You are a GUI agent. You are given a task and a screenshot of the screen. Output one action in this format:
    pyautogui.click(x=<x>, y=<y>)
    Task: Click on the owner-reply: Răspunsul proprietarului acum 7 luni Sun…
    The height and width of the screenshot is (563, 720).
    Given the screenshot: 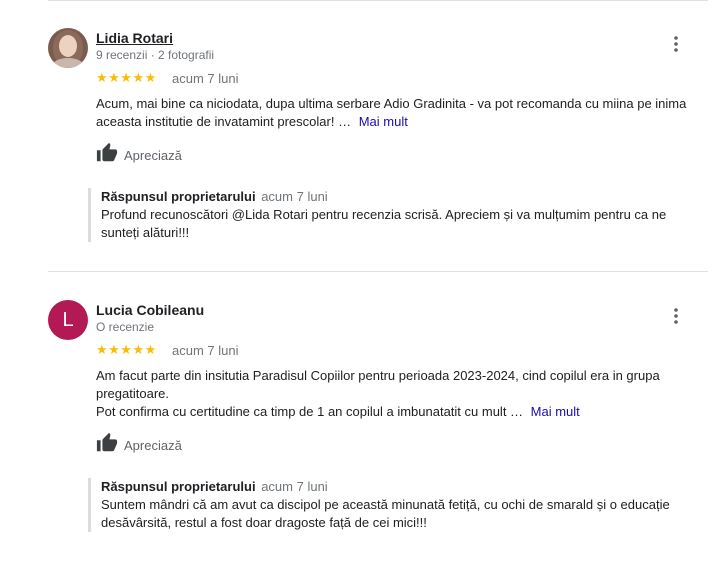 What is the action you would take?
    pyautogui.click(x=394, y=505)
    